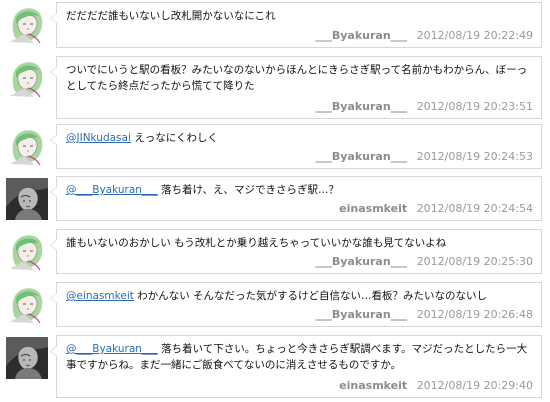 The width and height of the screenshot is (550, 402). What do you see at coordinates (248, 190) in the screenshot?
I see `tweet-body: 落ち着け、え、マジできさらぎ駅…？` at bounding box center [248, 190].